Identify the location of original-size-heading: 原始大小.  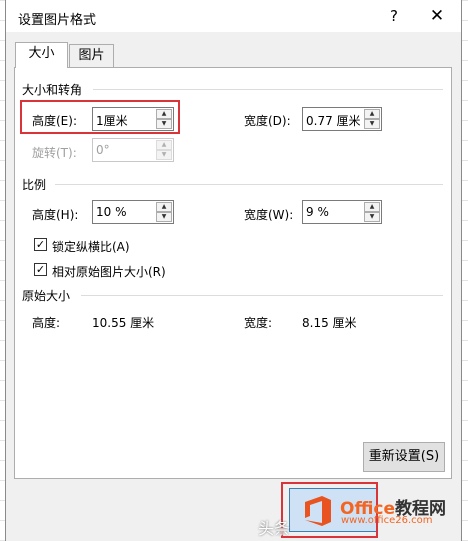
(46, 296).